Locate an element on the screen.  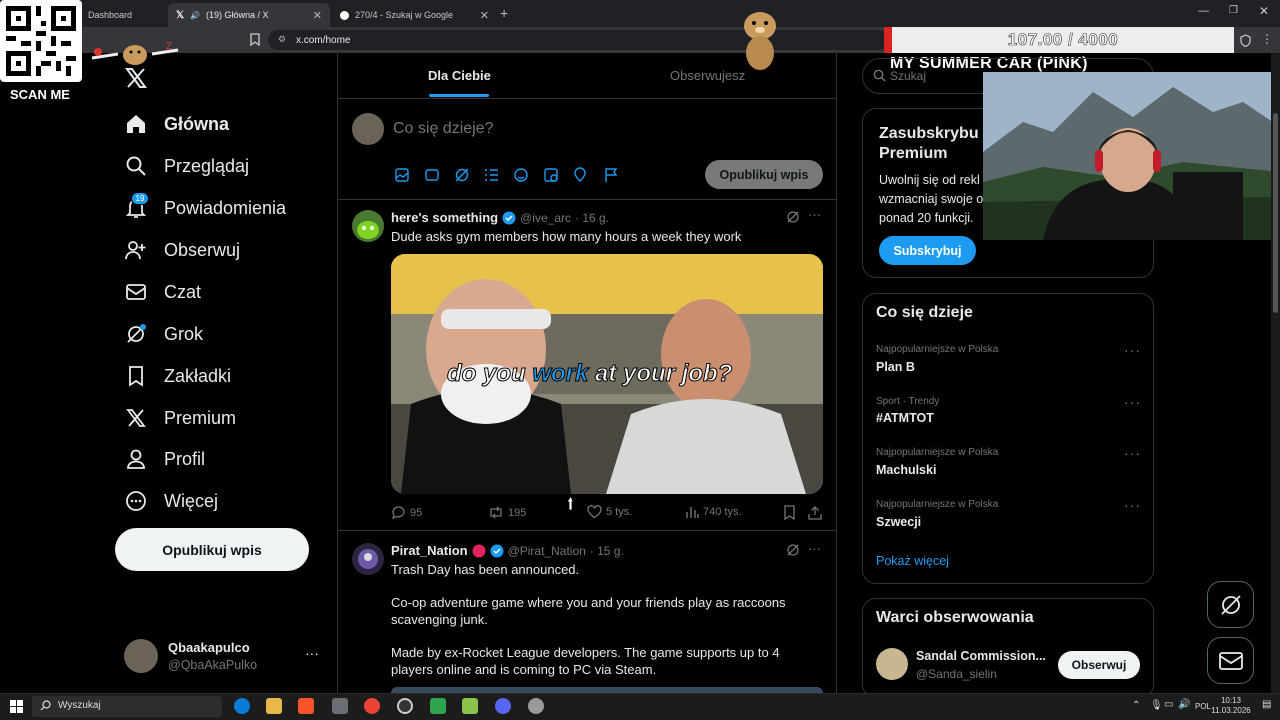
sidebar-item-grok: Grok is located at coordinates (163, 334).